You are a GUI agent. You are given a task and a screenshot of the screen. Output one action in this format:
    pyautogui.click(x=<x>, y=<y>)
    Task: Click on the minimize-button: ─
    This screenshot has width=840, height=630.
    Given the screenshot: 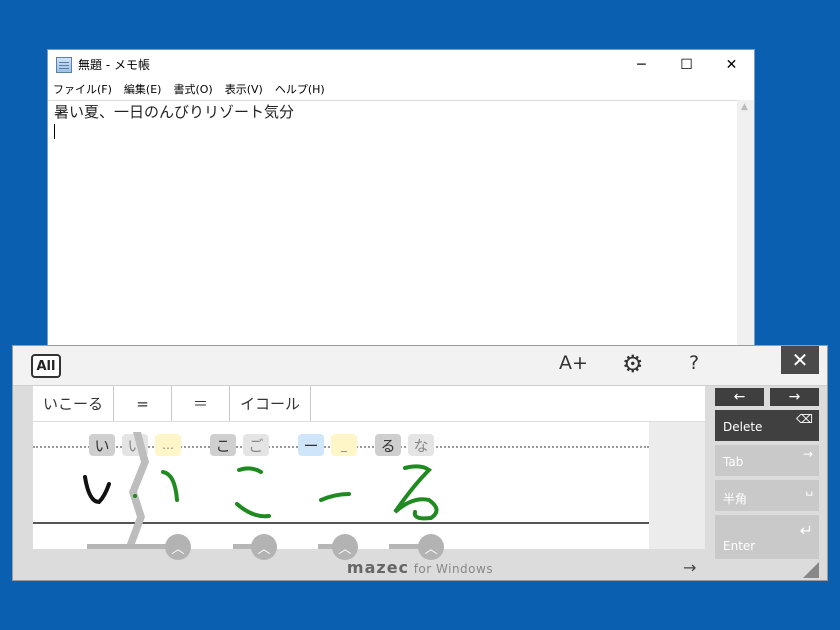 What is the action you would take?
    pyautogui.click(x=641, y=64)
    